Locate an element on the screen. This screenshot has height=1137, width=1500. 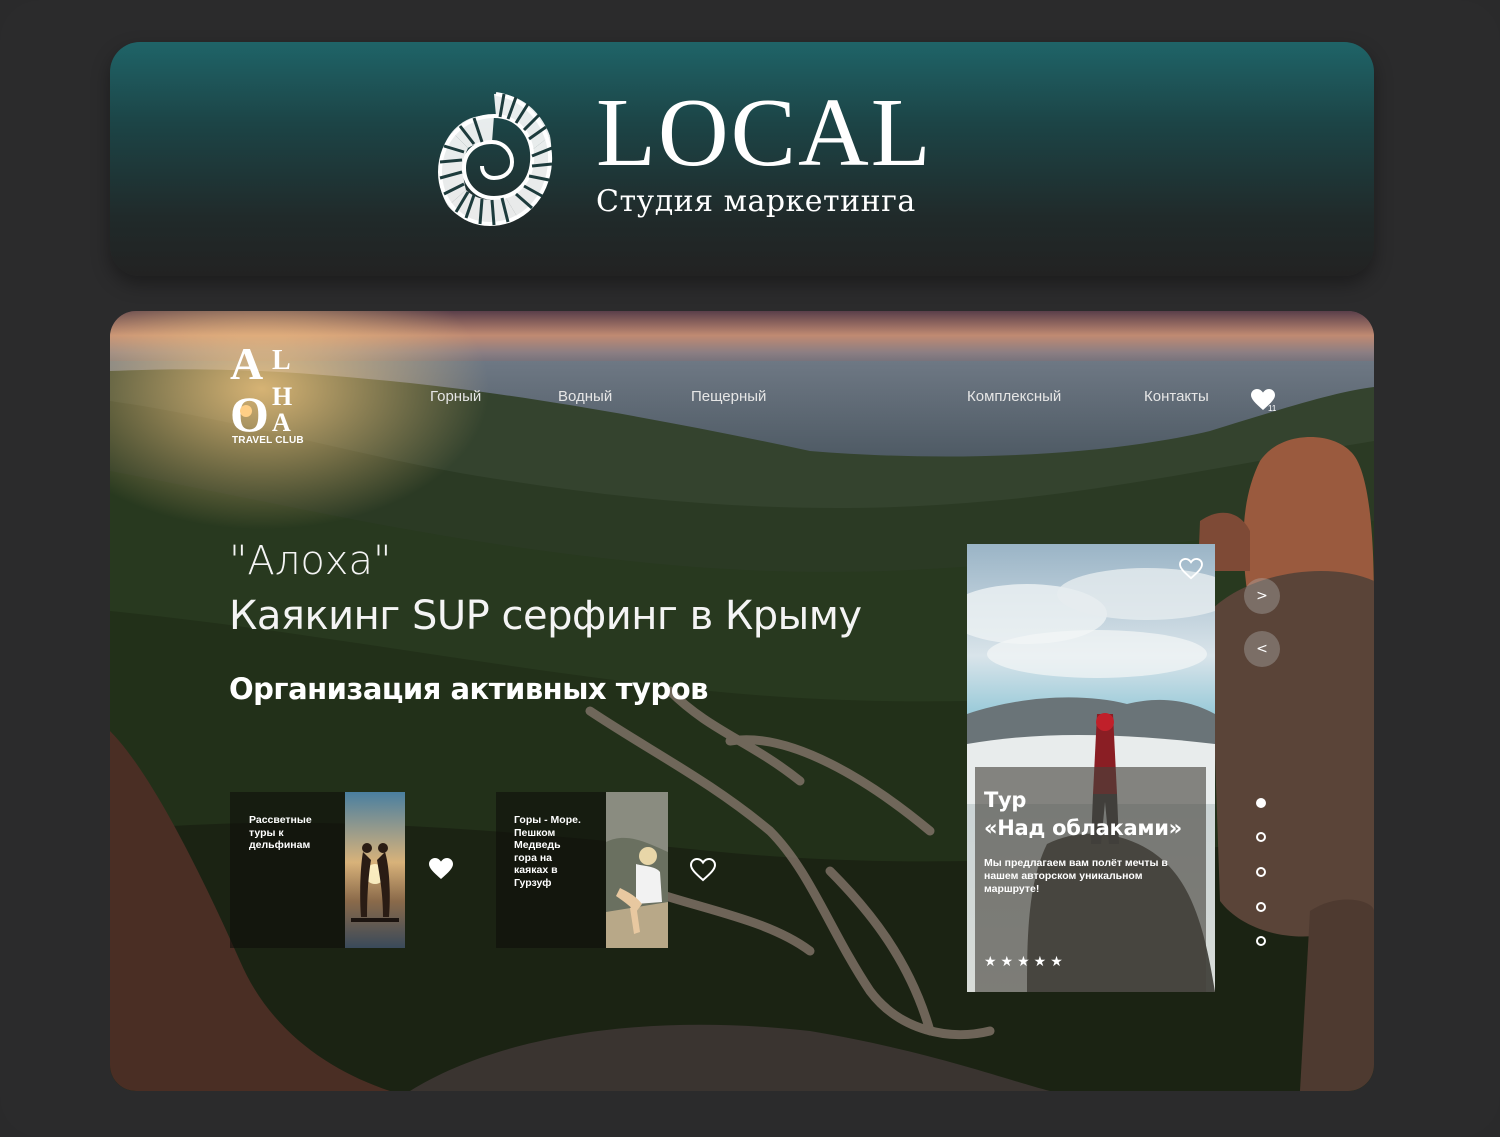
prev-arrow-button: < is located at coordinates (1262, 649).